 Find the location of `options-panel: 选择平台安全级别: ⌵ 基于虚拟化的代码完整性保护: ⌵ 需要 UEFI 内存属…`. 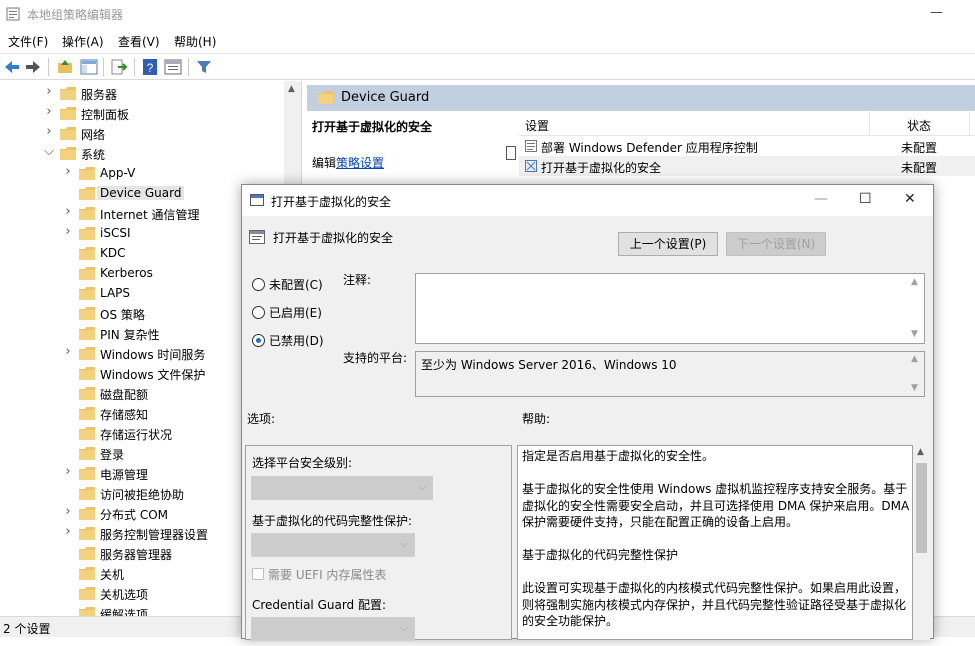

options-panel: 选择平台安全级别: ⌵ 基于虚拟化的代码完整性保护: ⌵ 需要 UEFI 内存属… is located at coordinates (378, 543).